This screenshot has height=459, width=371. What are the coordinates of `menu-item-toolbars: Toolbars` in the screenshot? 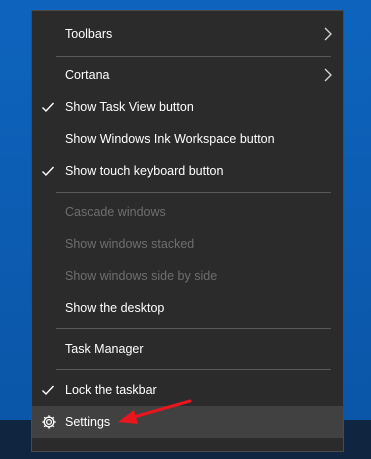 It's located at (187, 34).